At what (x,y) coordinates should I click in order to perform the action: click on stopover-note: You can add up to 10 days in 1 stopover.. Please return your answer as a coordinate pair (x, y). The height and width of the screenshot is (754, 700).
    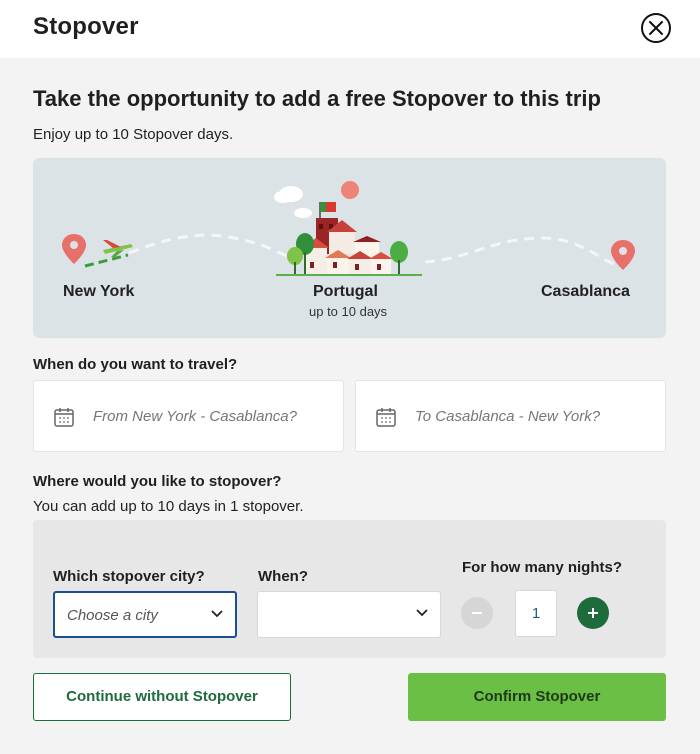
    Looking at the image, I should click on (168, 506).